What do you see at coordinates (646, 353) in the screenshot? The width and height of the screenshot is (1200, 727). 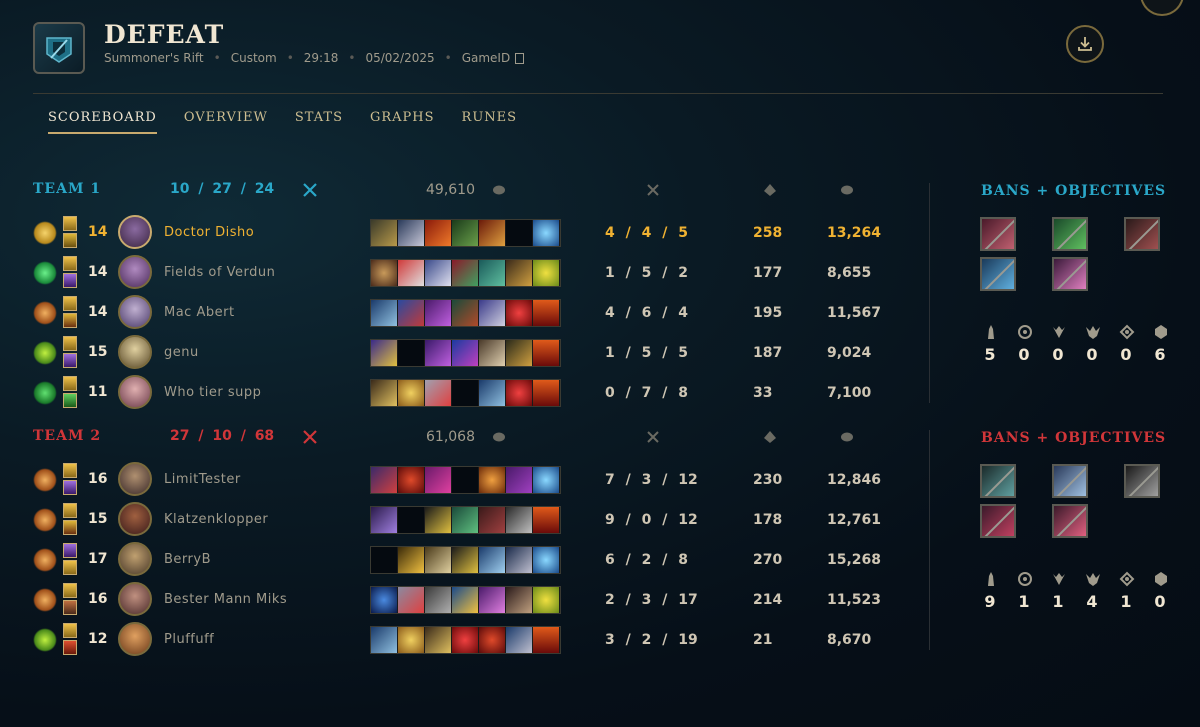 I see `player-kda: 1 / 5 / 5` at bounding box center [646, 353].